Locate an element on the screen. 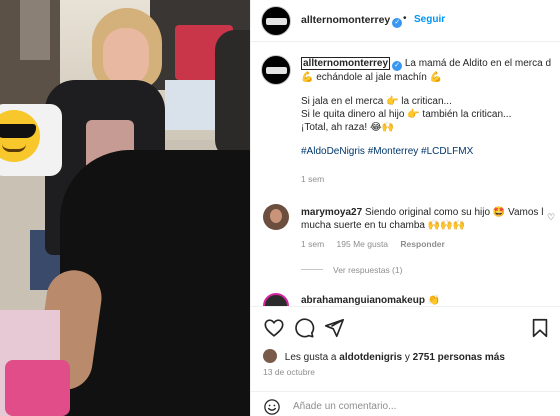  clap-emoji: 👏 is located at coordinates (434, 300).